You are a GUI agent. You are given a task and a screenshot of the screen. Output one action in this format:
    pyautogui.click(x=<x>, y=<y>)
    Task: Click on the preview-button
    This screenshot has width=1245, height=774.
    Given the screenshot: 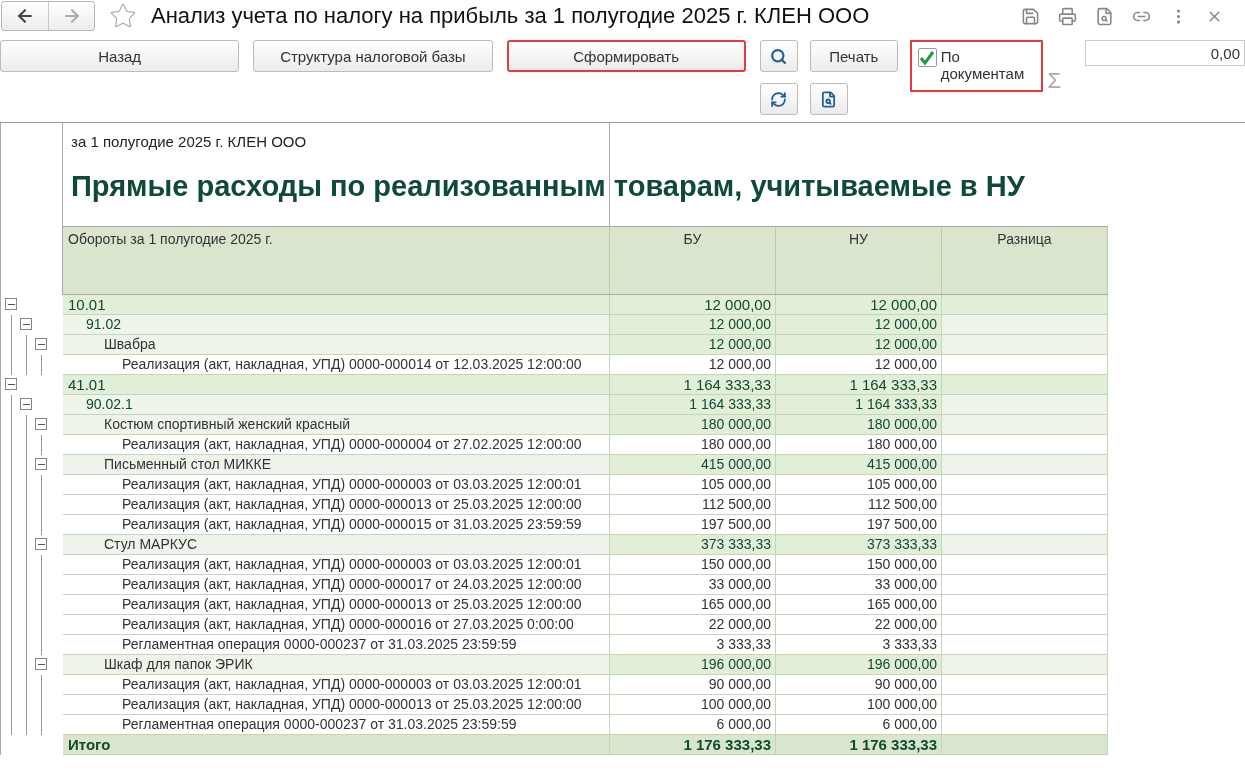 What is the action you would take?
    pyautogui.click(x=828, y=99)
    